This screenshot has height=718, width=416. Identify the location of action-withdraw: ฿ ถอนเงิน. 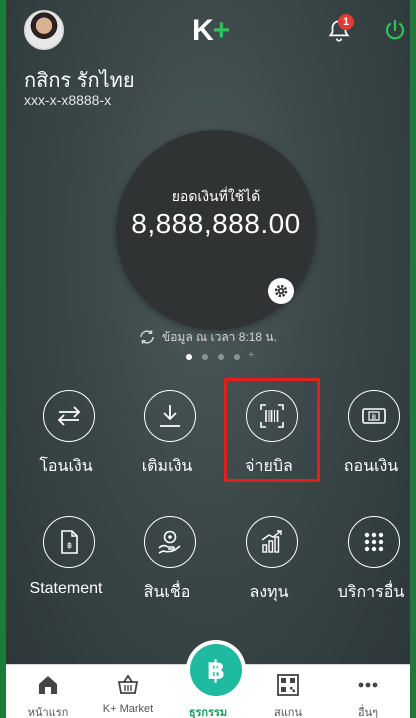
(368, 445).